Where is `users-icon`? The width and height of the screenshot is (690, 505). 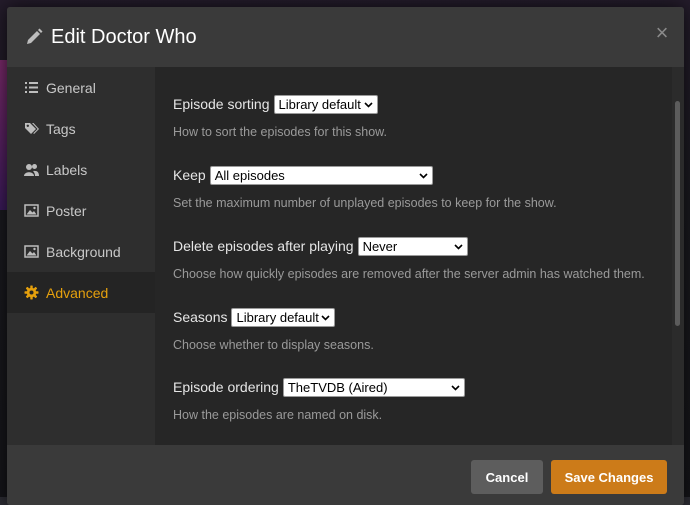 users-icon is located at coordinates (31, 170).